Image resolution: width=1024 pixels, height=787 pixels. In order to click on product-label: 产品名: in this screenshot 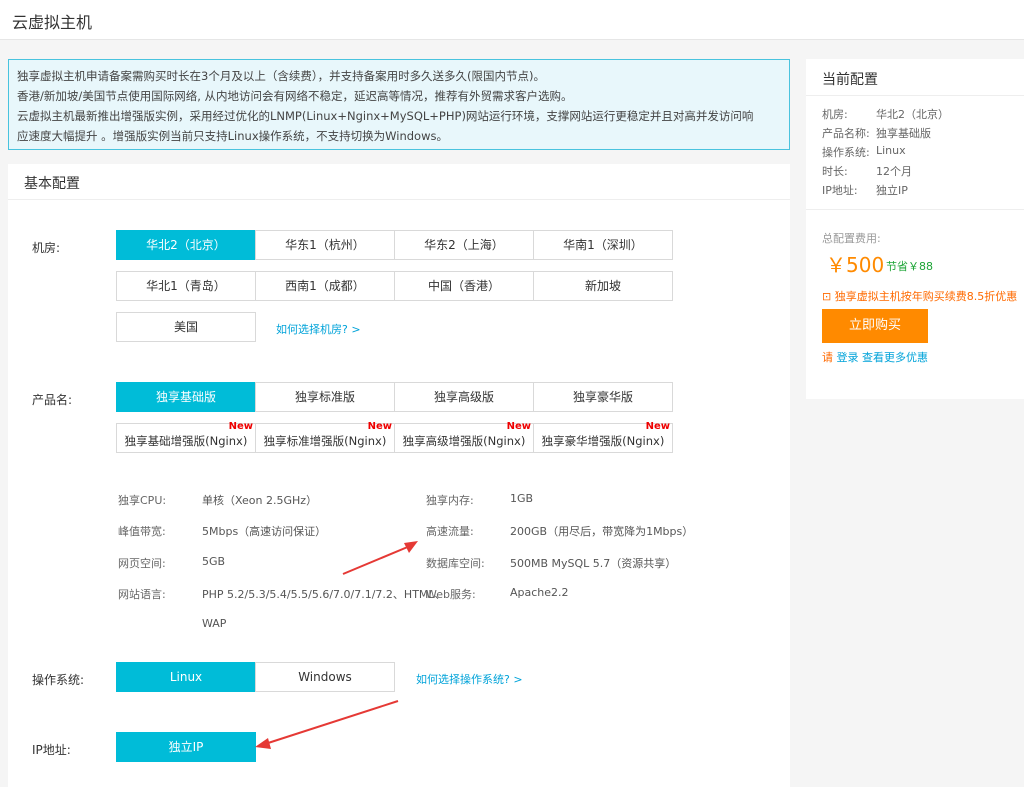, I will do `click(52, 400)`.